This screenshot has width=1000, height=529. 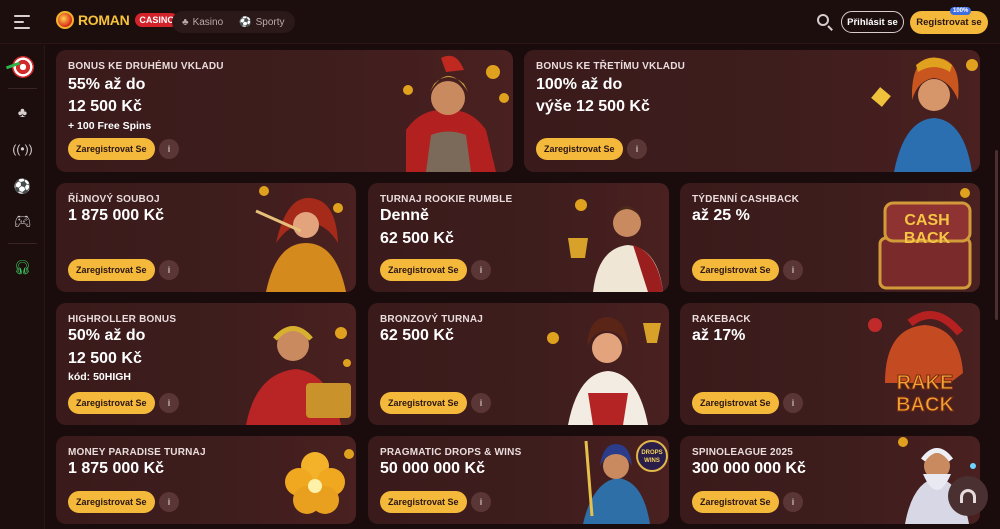 What do you see at coordinates (107, 335) in the screenshot?
I see `promo-value-line: 50% až do` at bounding box center [107, 335].